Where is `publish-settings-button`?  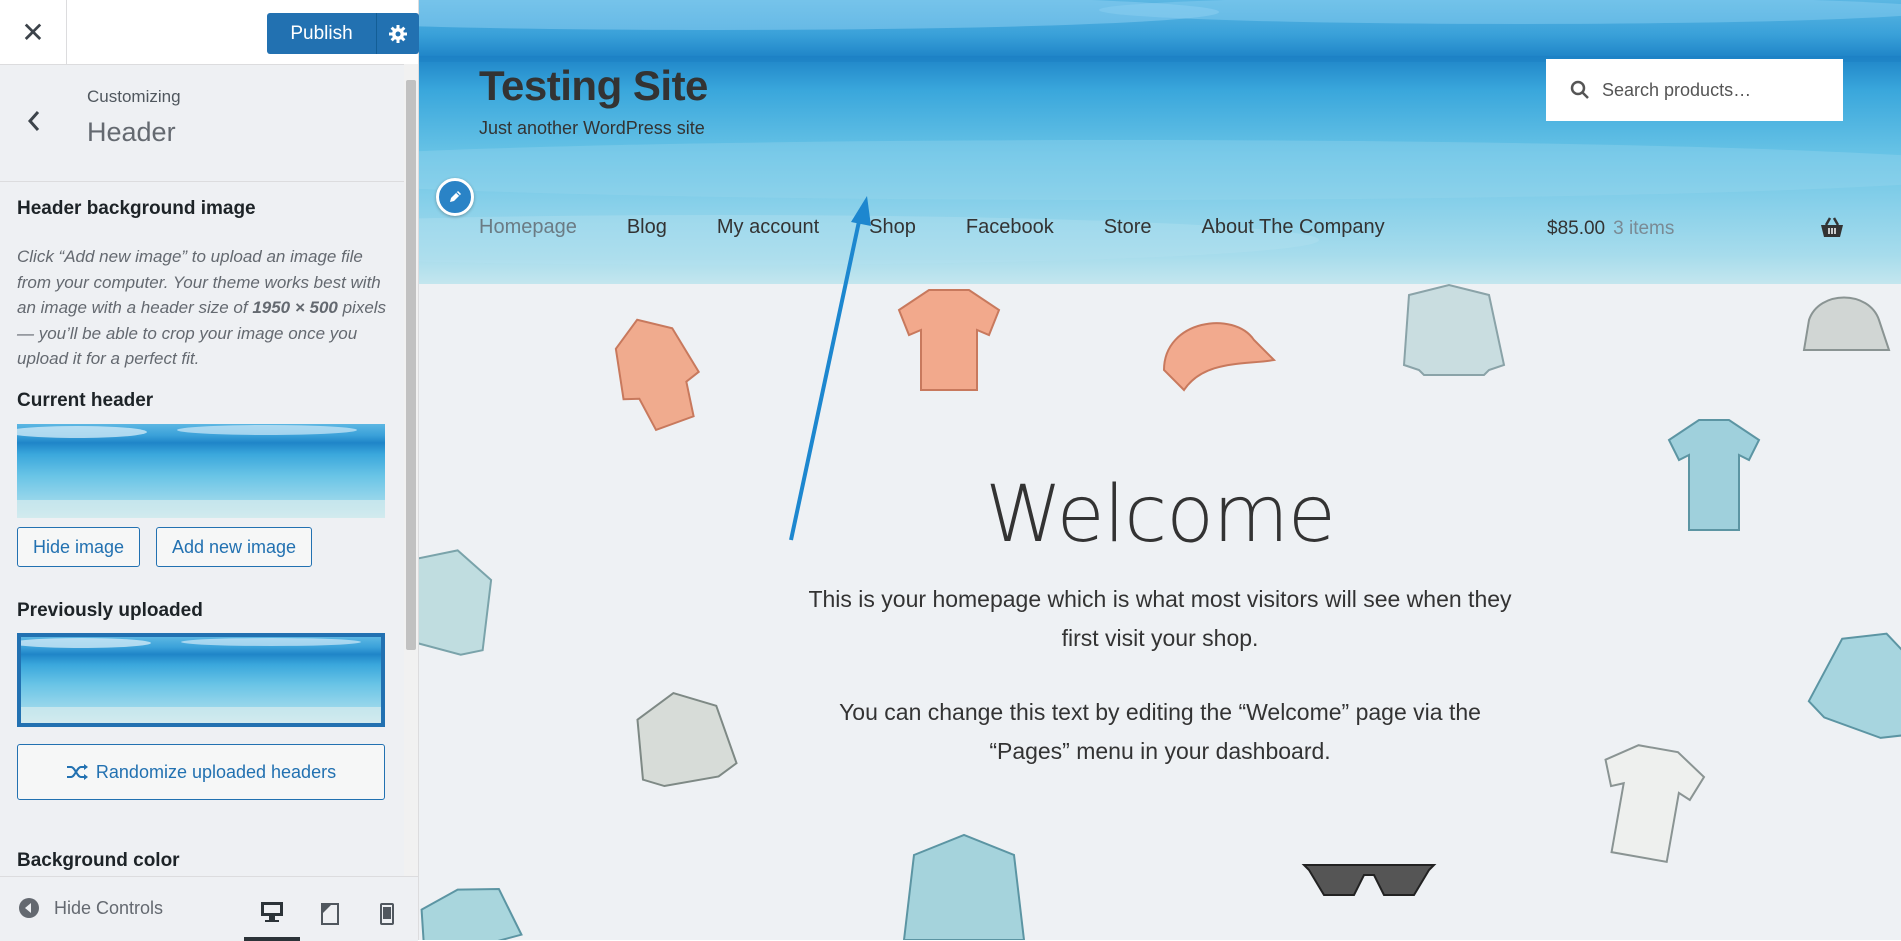
publish-settings-button is located at coordinates (397, 33).